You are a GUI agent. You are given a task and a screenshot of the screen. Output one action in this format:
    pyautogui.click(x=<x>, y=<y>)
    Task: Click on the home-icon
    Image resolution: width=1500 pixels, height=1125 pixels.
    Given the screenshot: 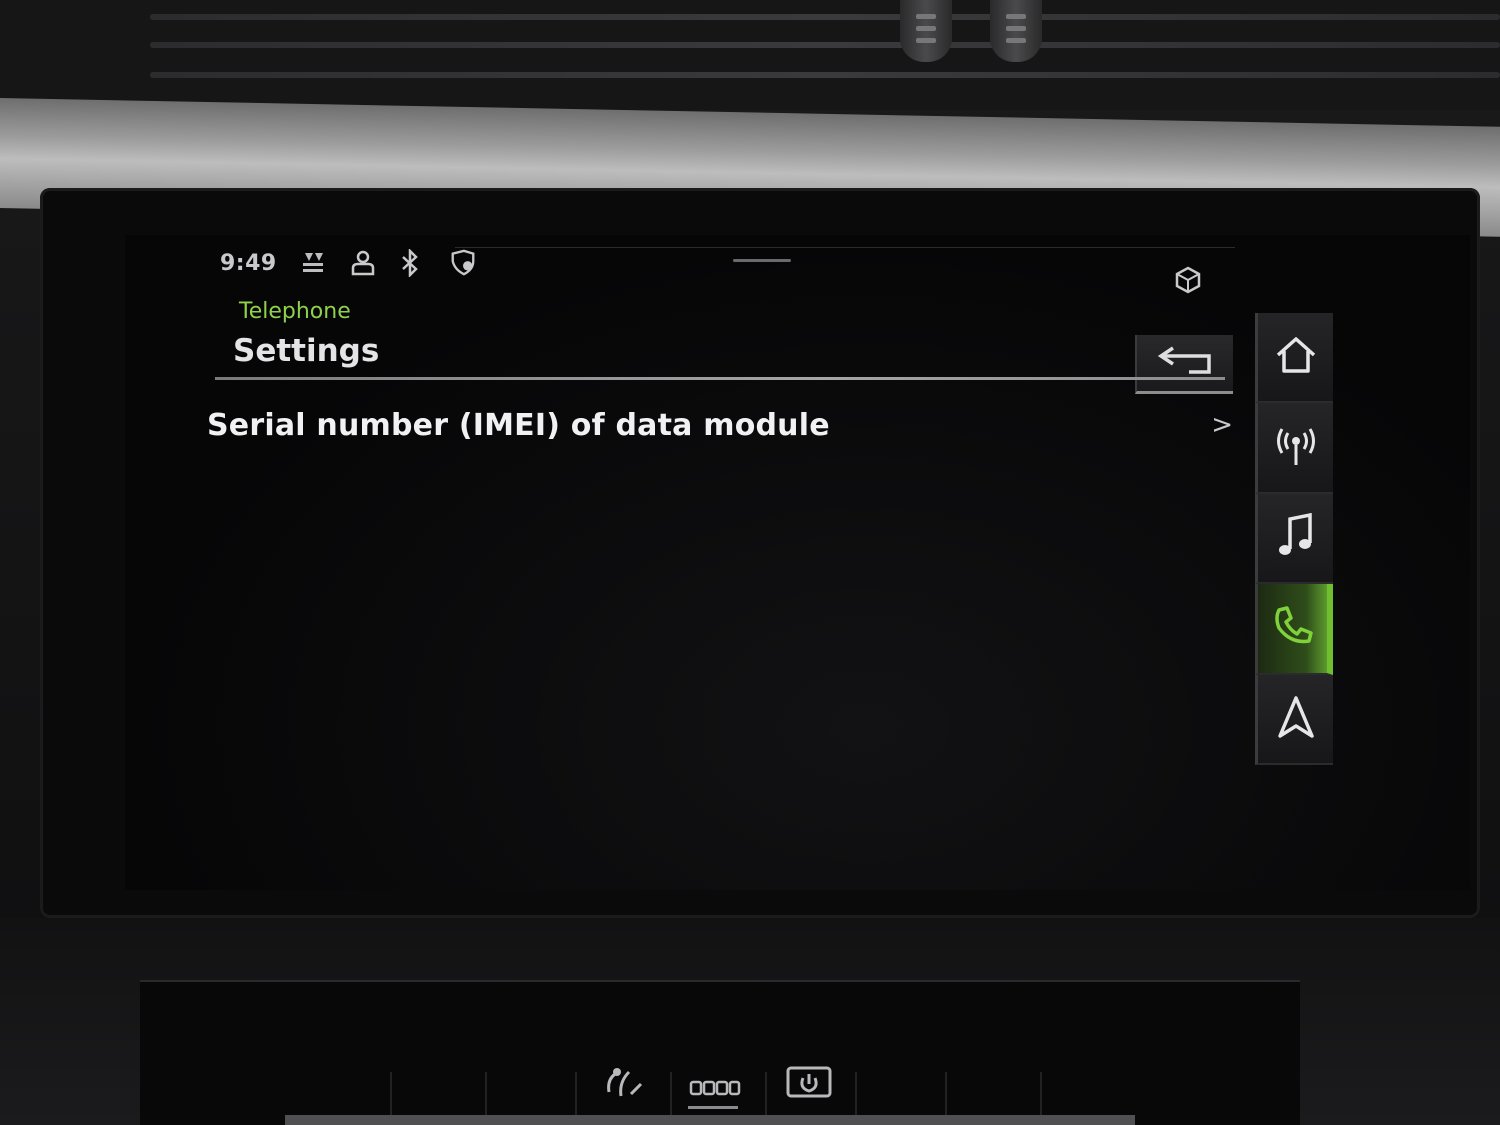 What is the action you would take?
    pyautogui.click(x=1296, y=357)
    